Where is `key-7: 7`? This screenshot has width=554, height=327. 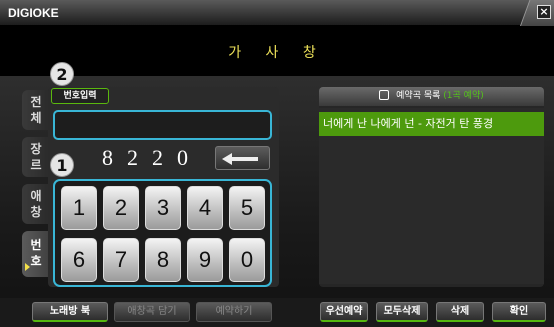
key-7: 7 is located at coordinates (121, 260).